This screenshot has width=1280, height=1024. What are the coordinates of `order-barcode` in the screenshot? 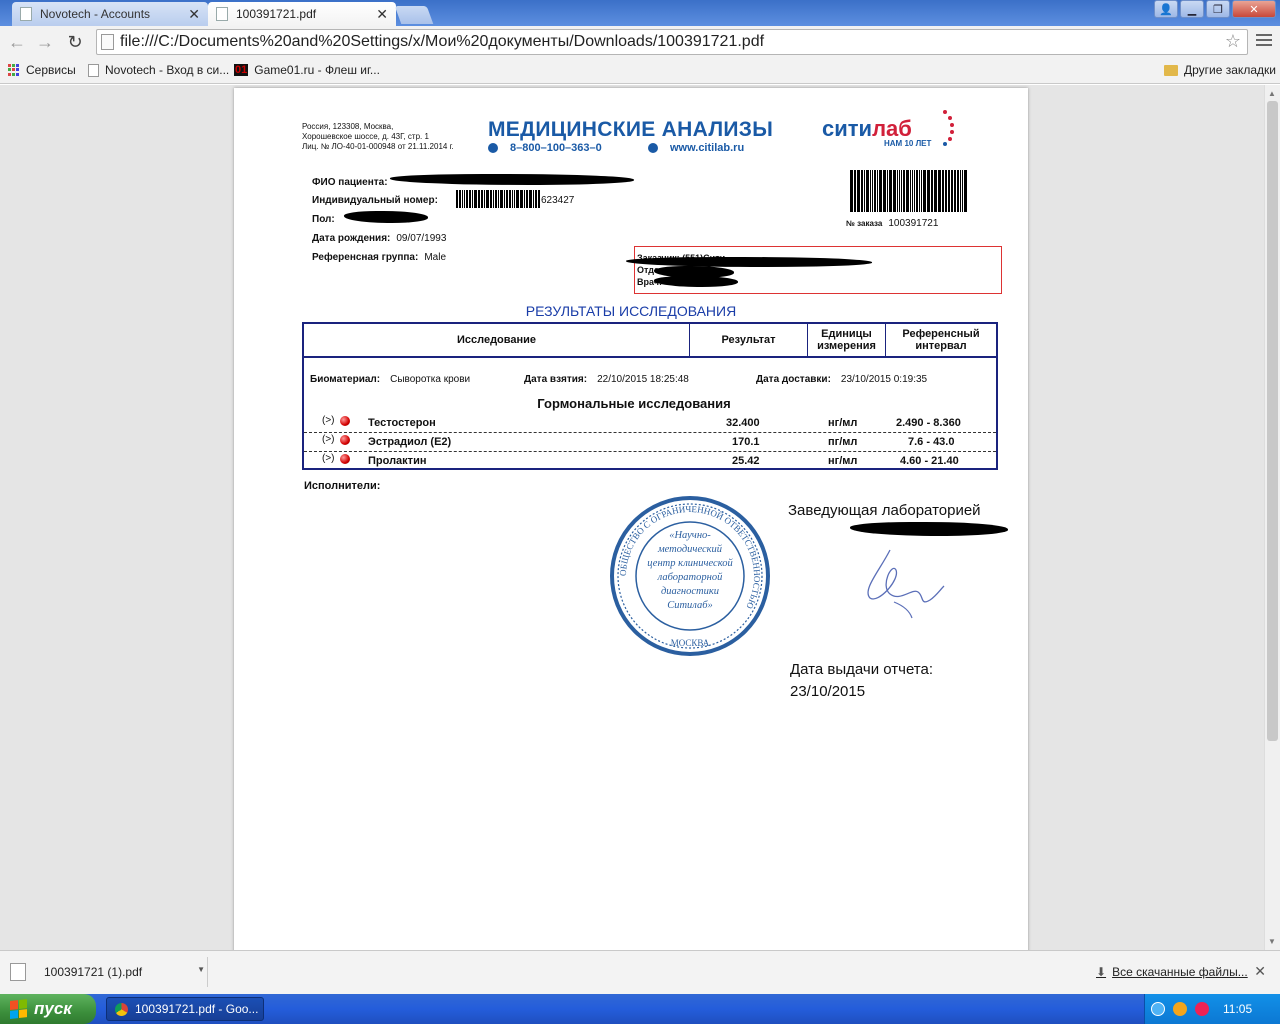 It's located at (909, 191).